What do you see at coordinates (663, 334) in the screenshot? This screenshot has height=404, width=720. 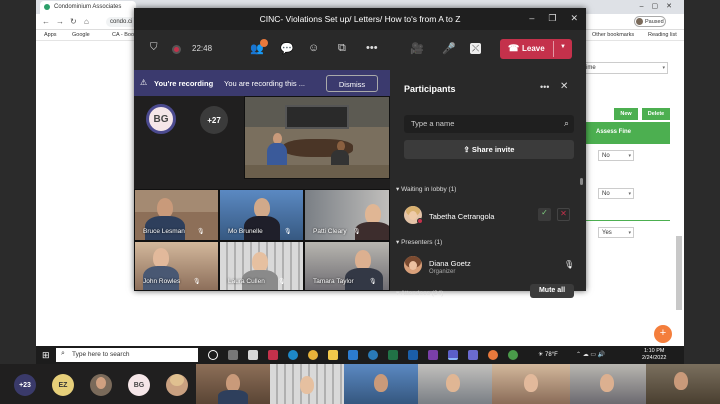 I see `floating-add-button: +` at bounding box center [663, 334].